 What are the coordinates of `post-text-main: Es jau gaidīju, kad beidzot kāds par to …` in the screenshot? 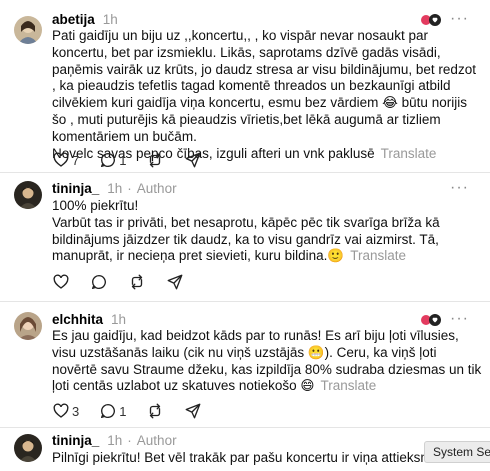 It's located at (267, 361).